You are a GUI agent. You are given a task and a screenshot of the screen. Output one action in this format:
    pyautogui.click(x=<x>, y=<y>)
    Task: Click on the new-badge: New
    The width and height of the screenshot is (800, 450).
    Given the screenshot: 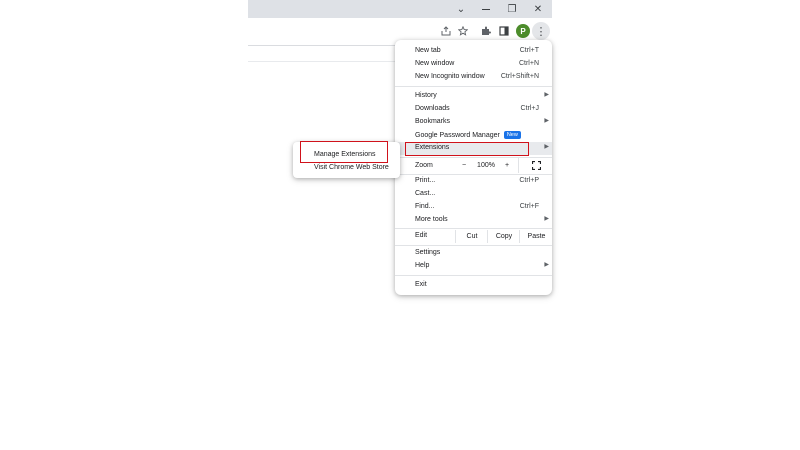 What is the action you would take?
    pyautogui.click(x=512, y=135)
    